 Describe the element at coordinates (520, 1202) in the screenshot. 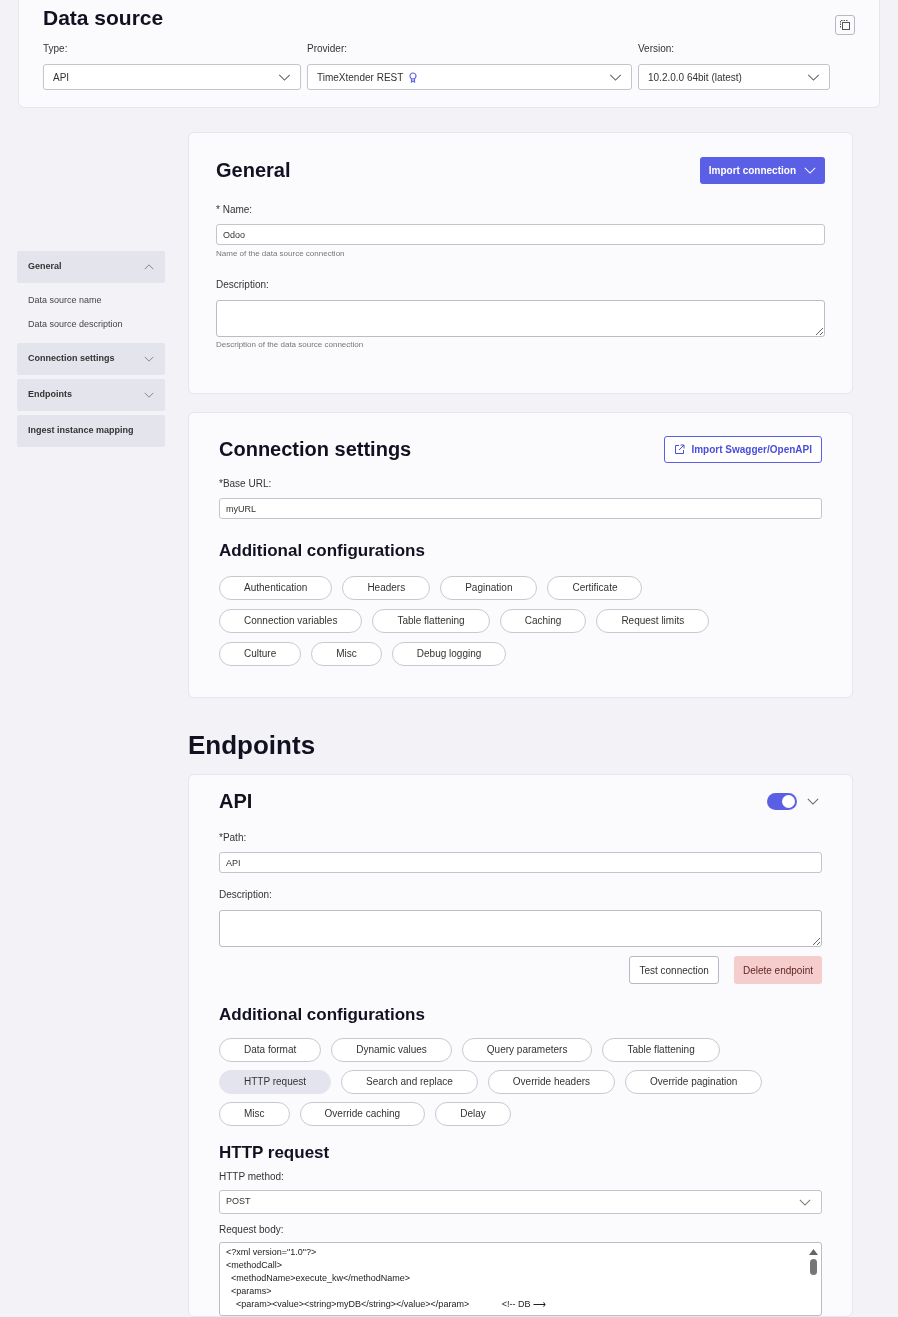

I see `dropdown-field: POST` at that location.